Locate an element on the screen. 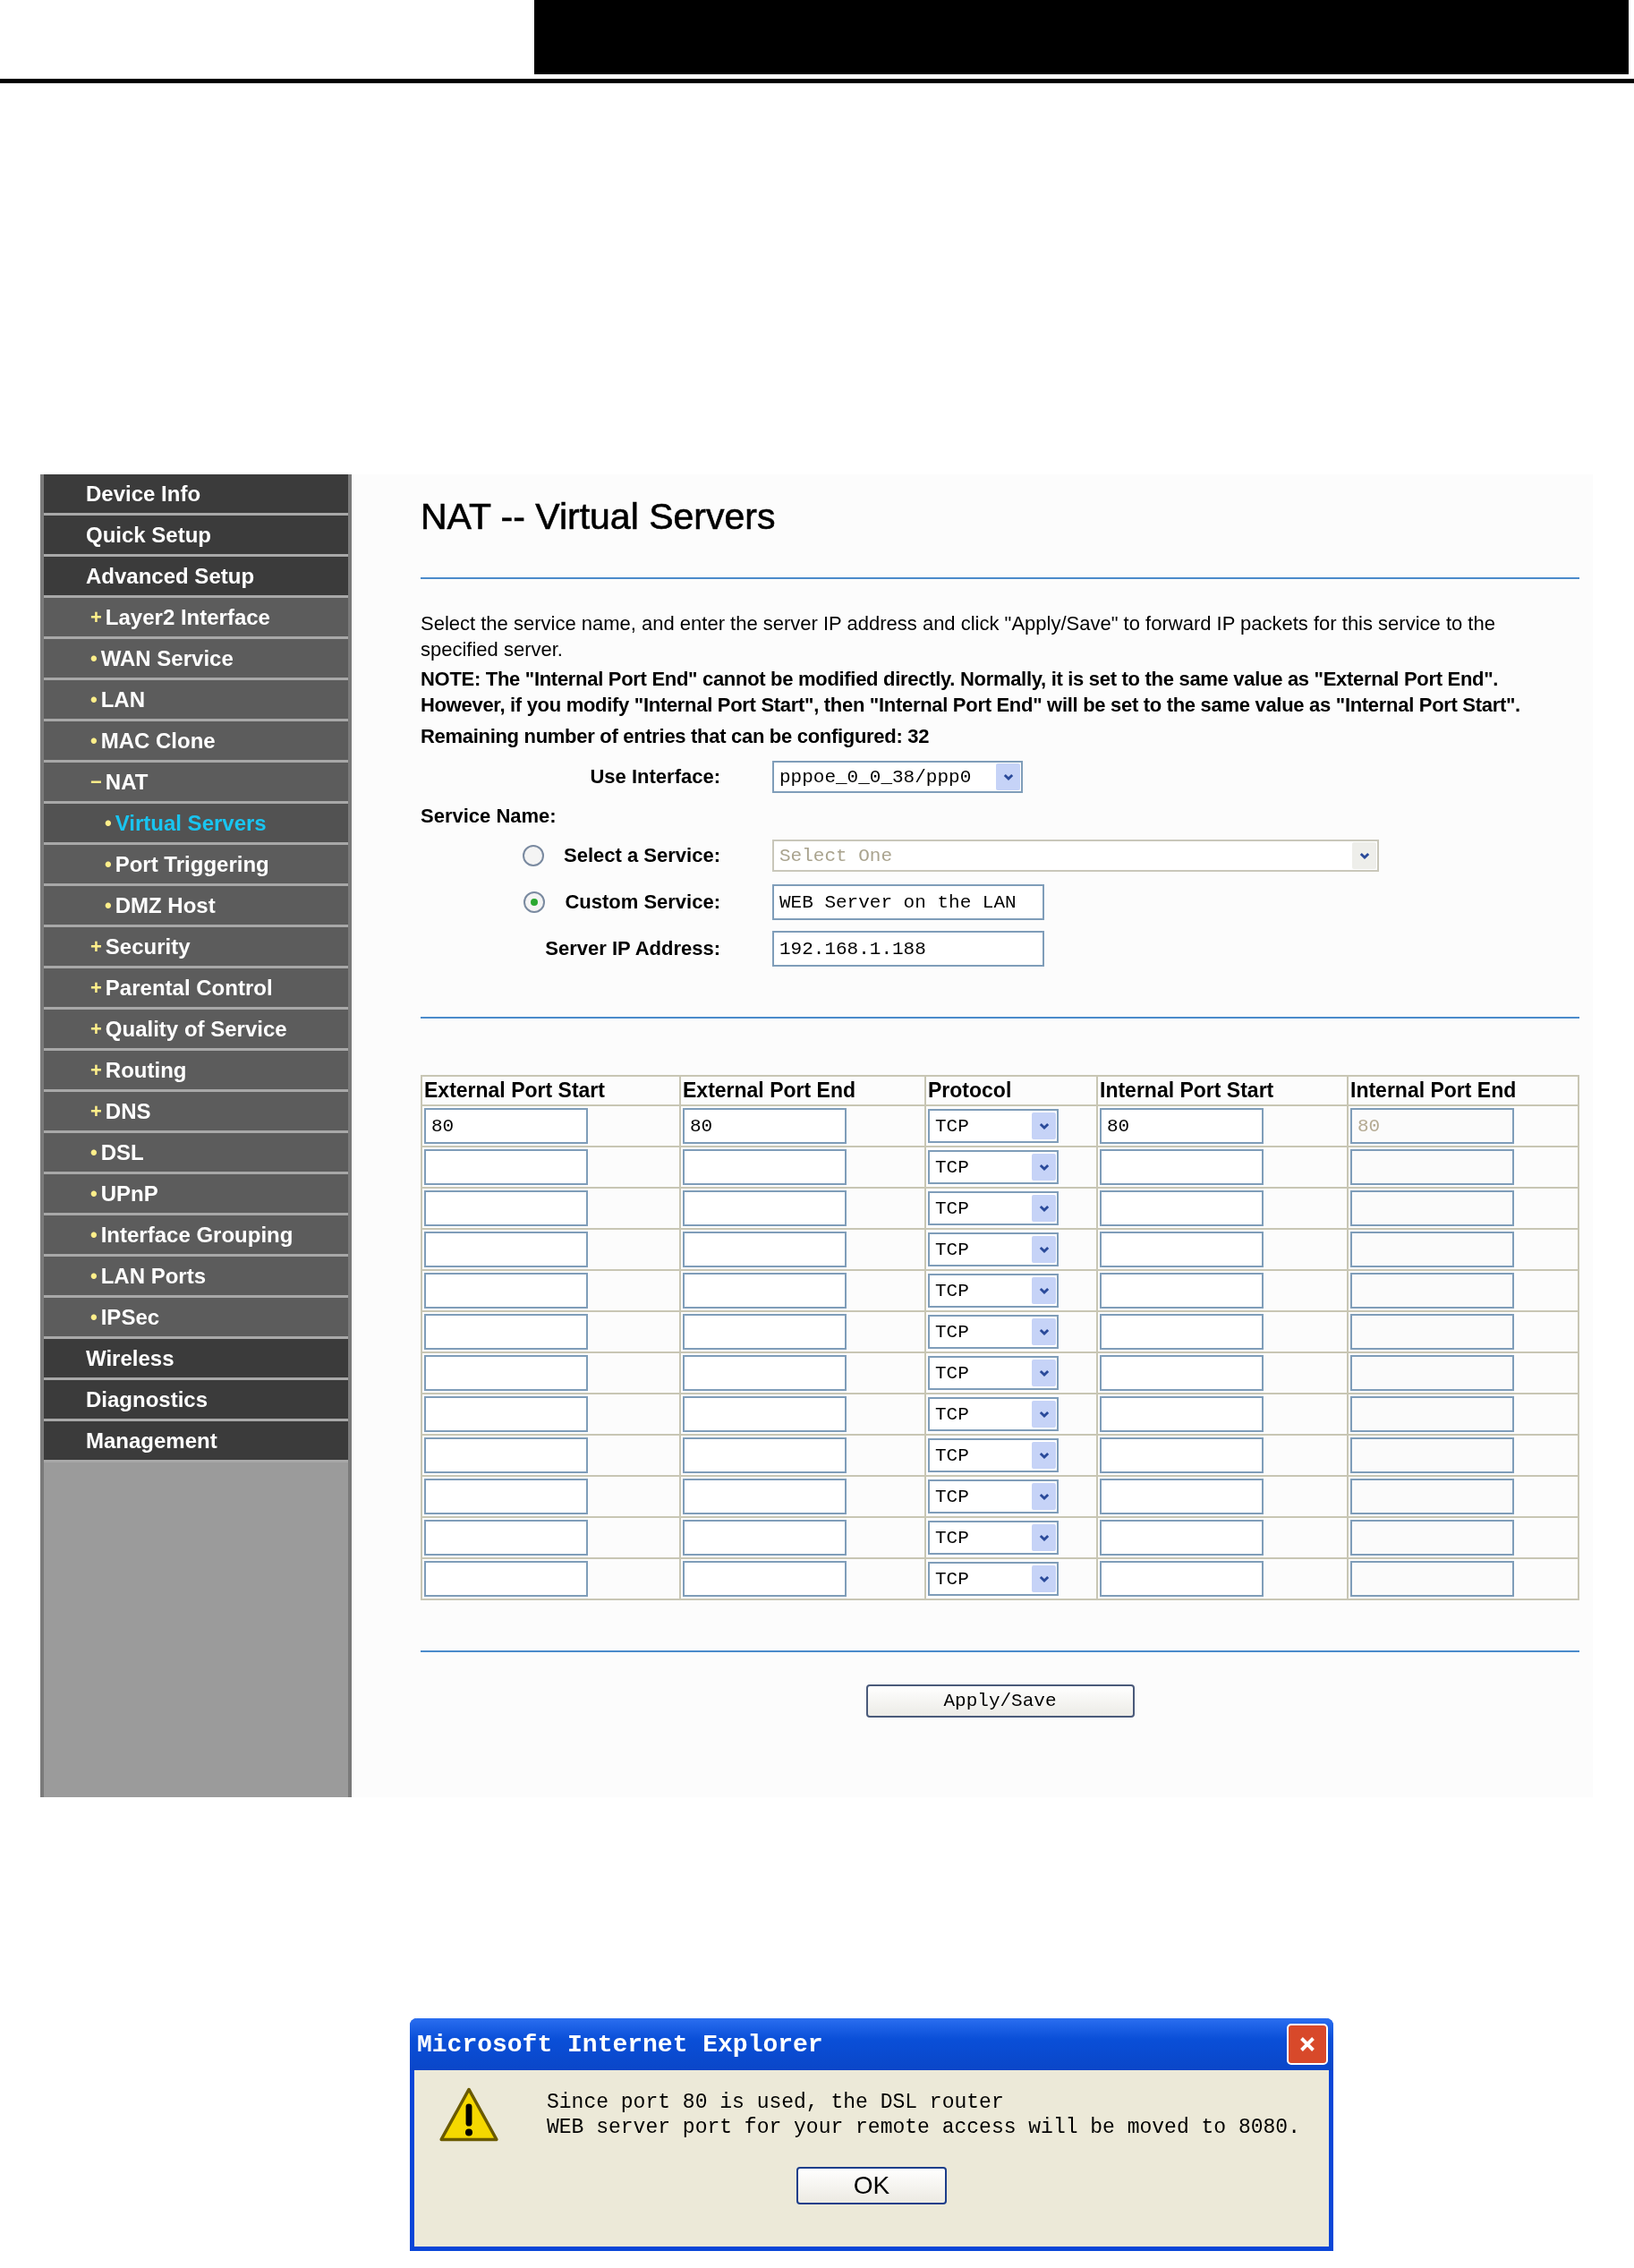 This screenshot has height=2268, width=1634. column-header: Protocol is located at coordinates (1011, 1091).